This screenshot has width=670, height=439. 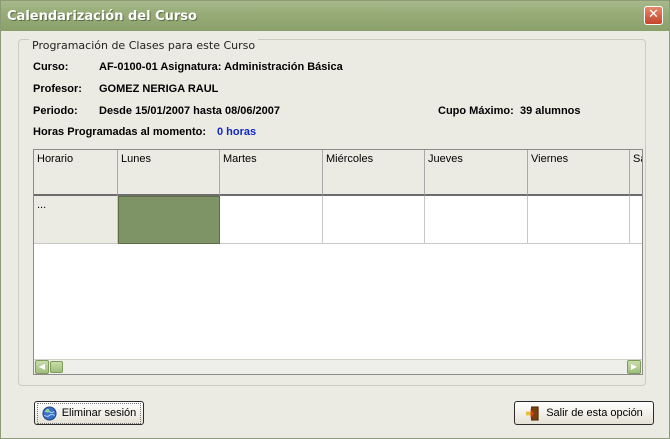 I want to click on schedule-cell-viernes, so click(x=579, y=220).